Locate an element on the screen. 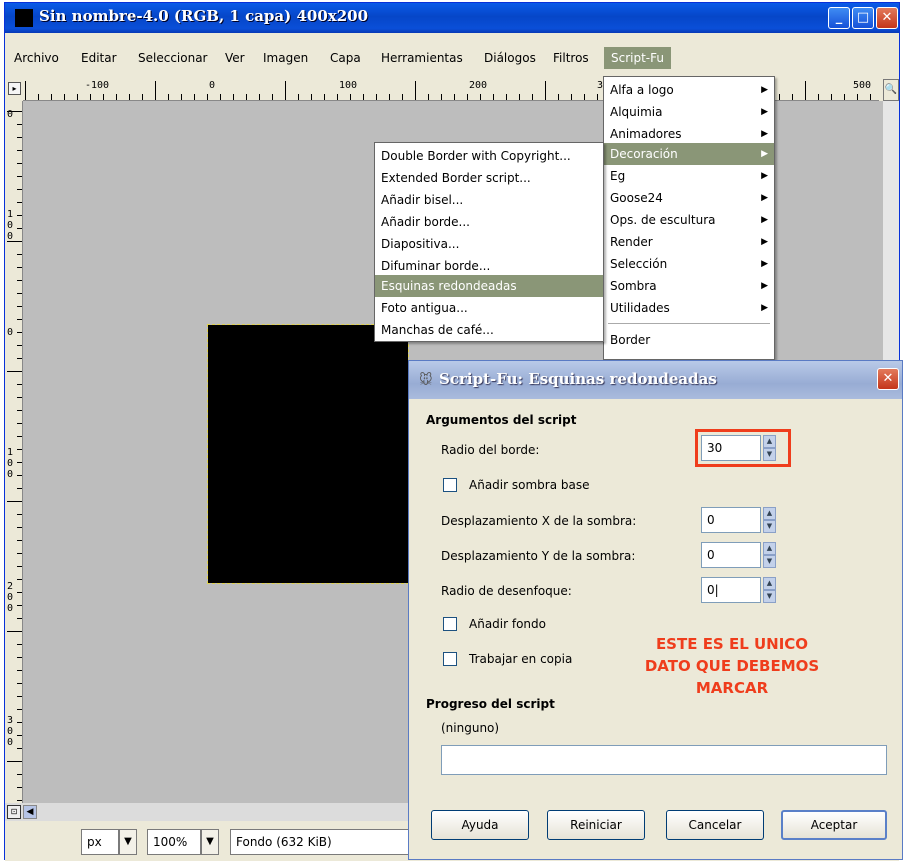 The height and width of the screenshot is (861, 904). app-icon is located at coordinates (24, 18).